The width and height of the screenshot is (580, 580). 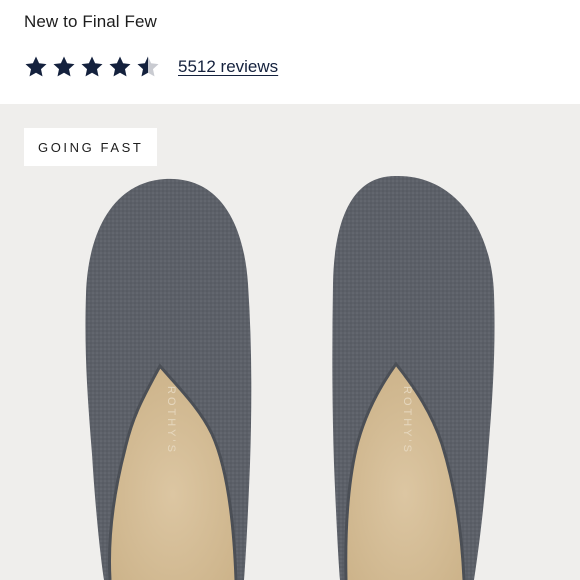 I want to click on rating-row: 5512 reviews, so click(x=151, y=67).